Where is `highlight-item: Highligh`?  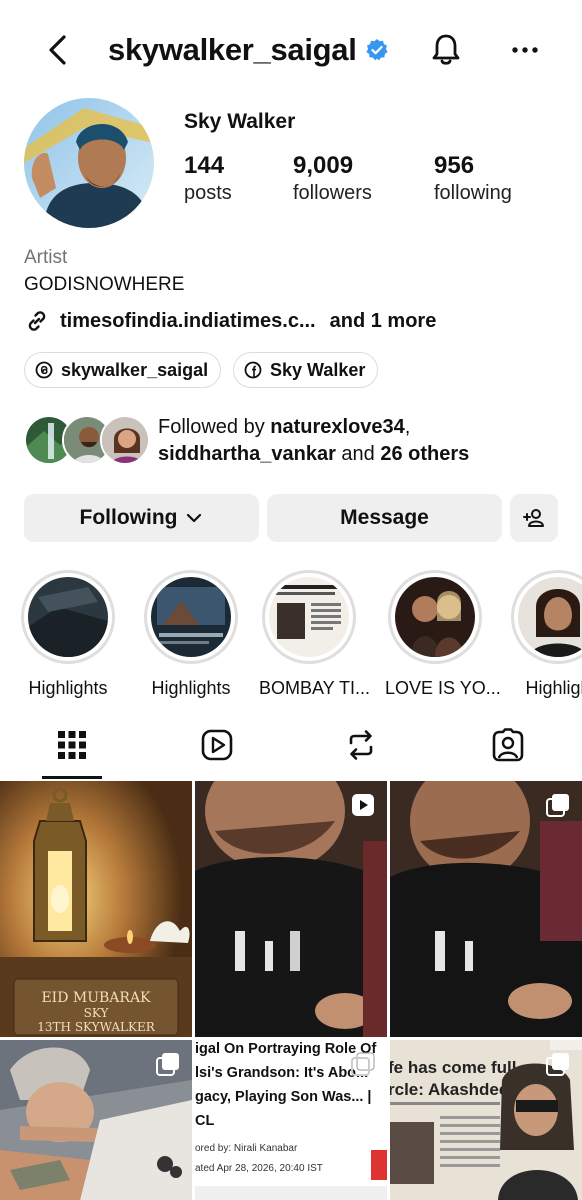 highlight-item: Highligh is located at coordinates (545, 634).